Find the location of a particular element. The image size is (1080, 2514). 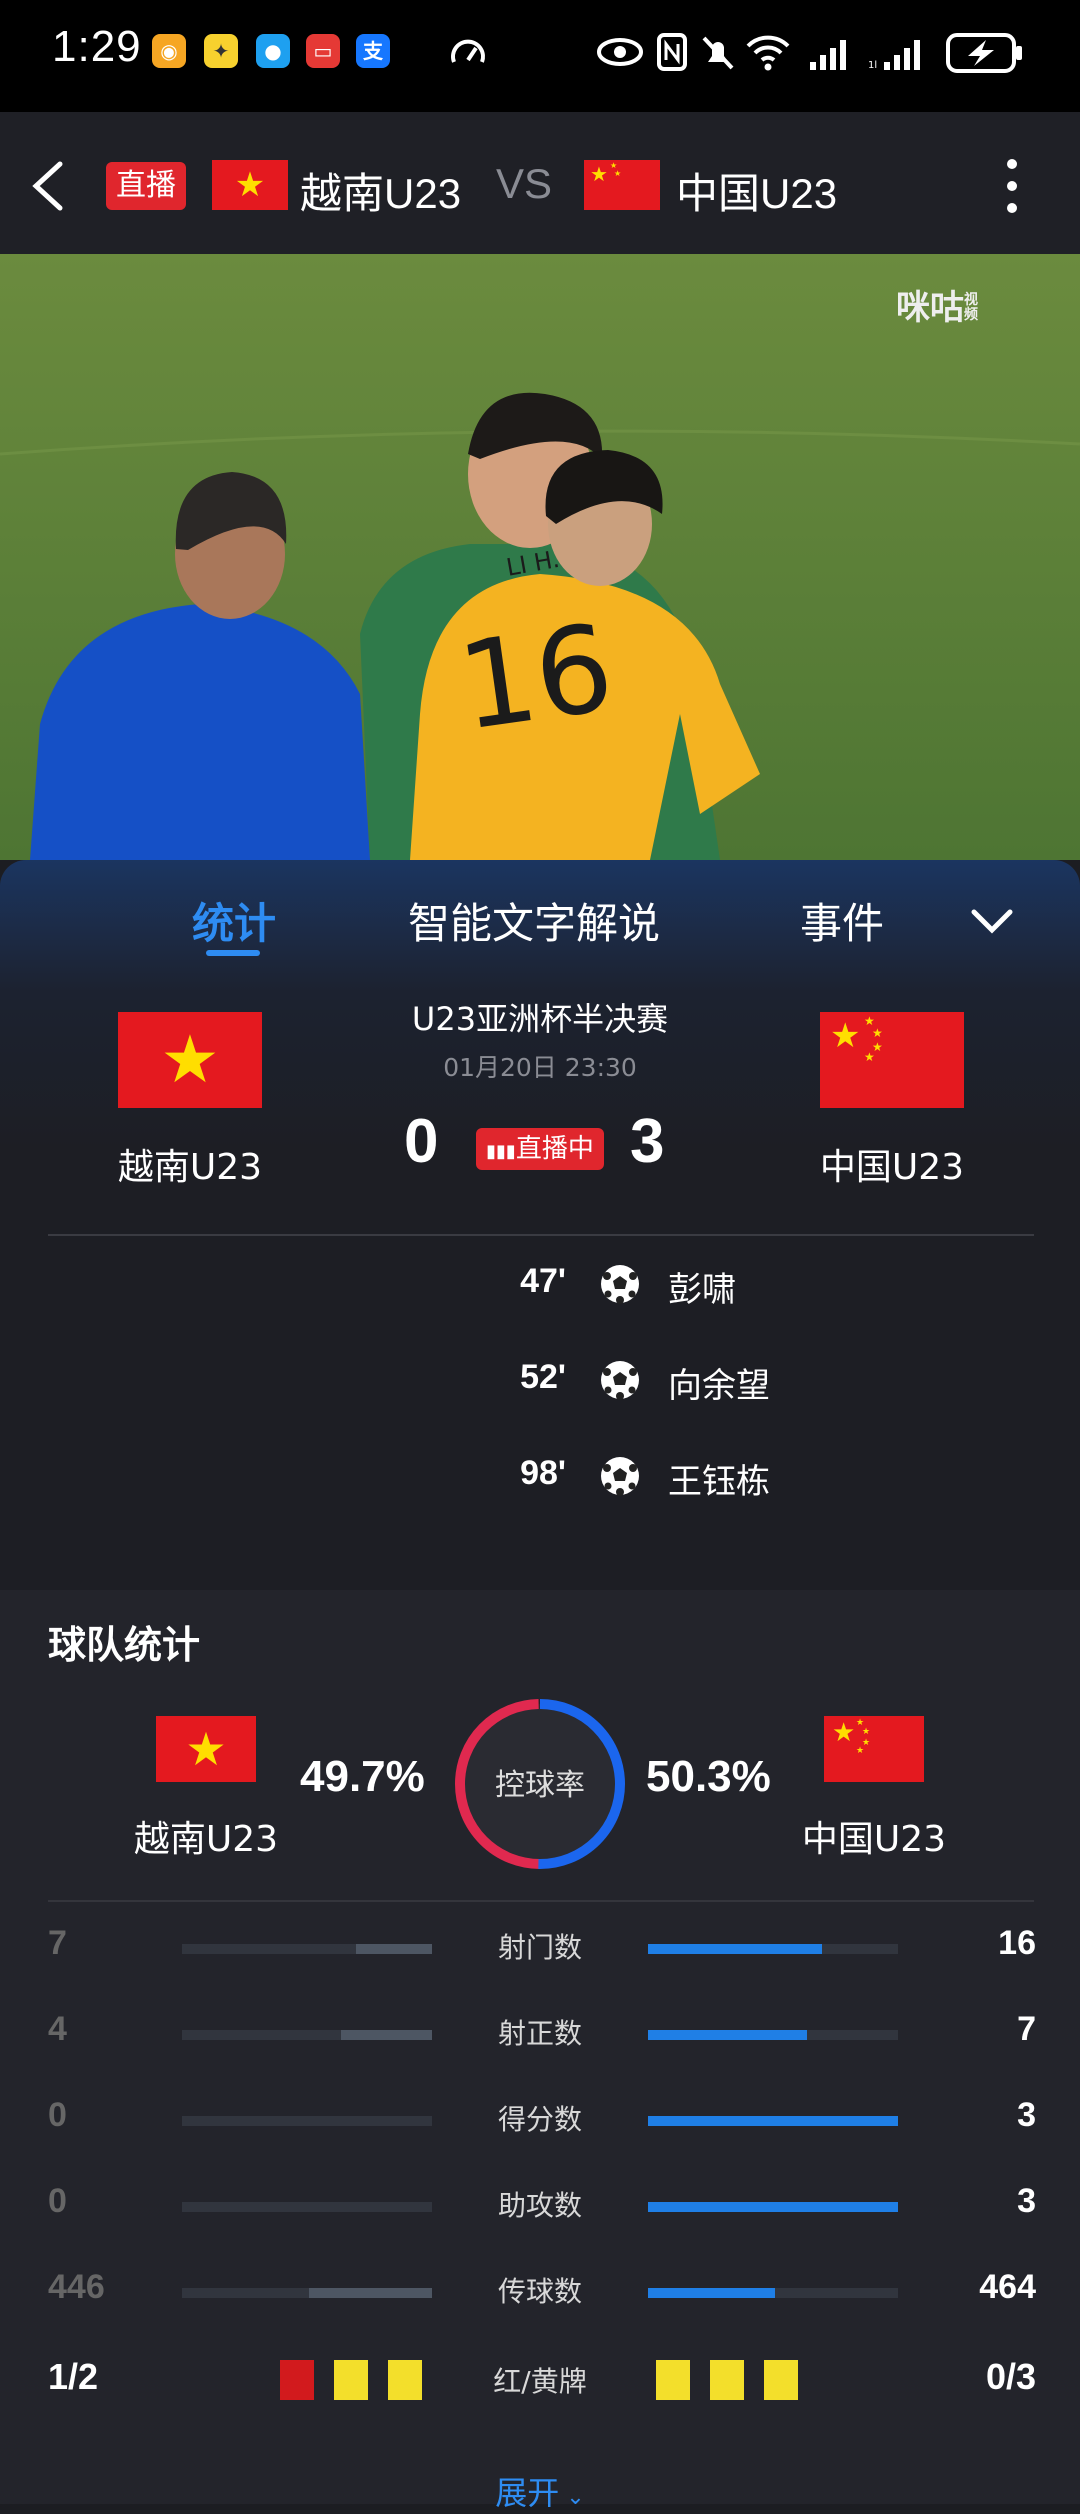

collapse-chevron-icon is located at coordinates (992, 922).